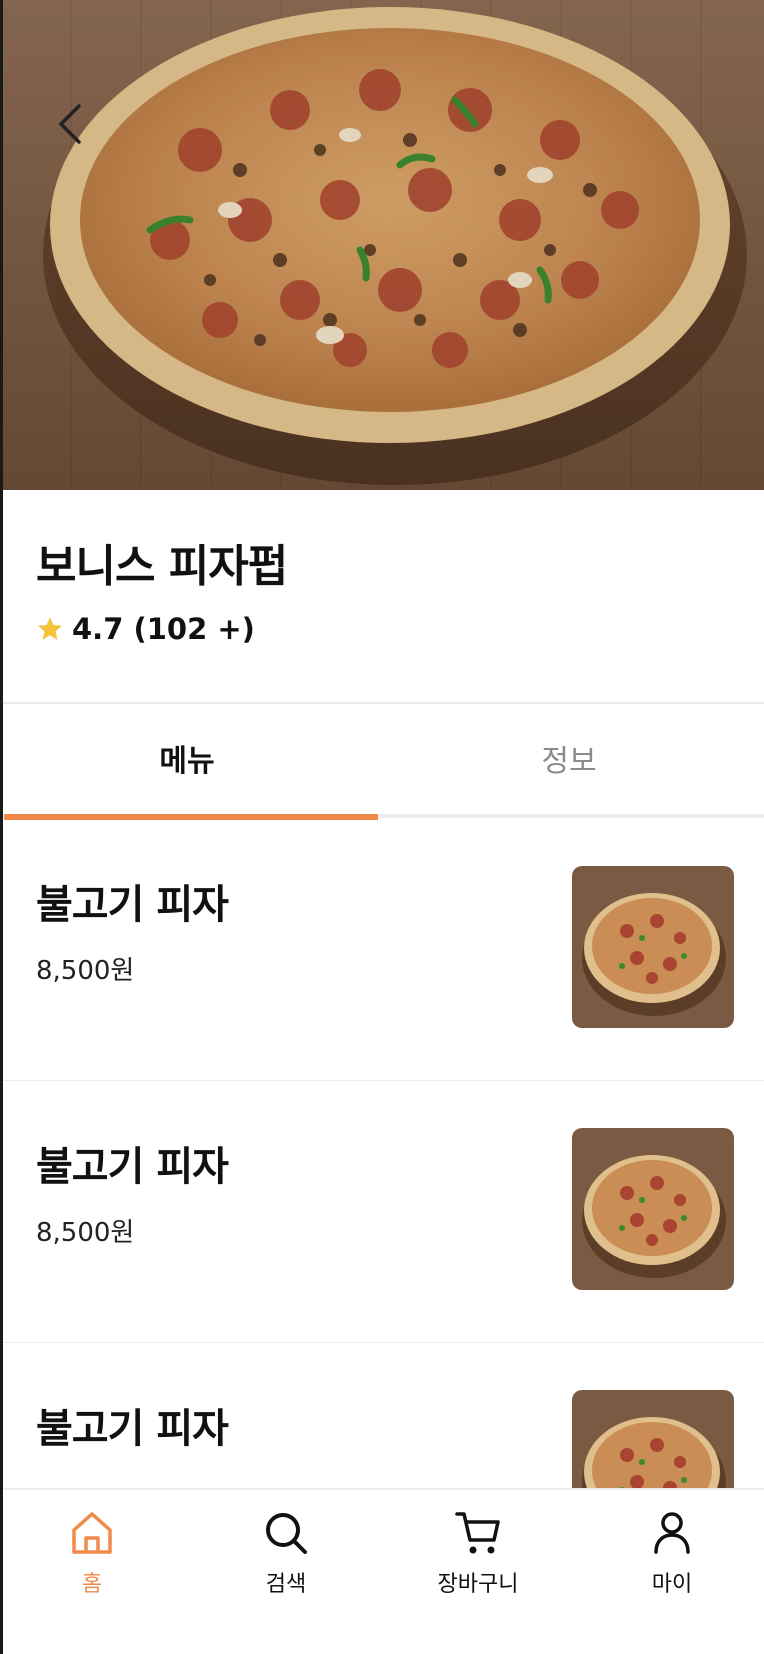  Describe the element at coordinates (92, 1533) in the screenshot. I see `home-icon` at that location.